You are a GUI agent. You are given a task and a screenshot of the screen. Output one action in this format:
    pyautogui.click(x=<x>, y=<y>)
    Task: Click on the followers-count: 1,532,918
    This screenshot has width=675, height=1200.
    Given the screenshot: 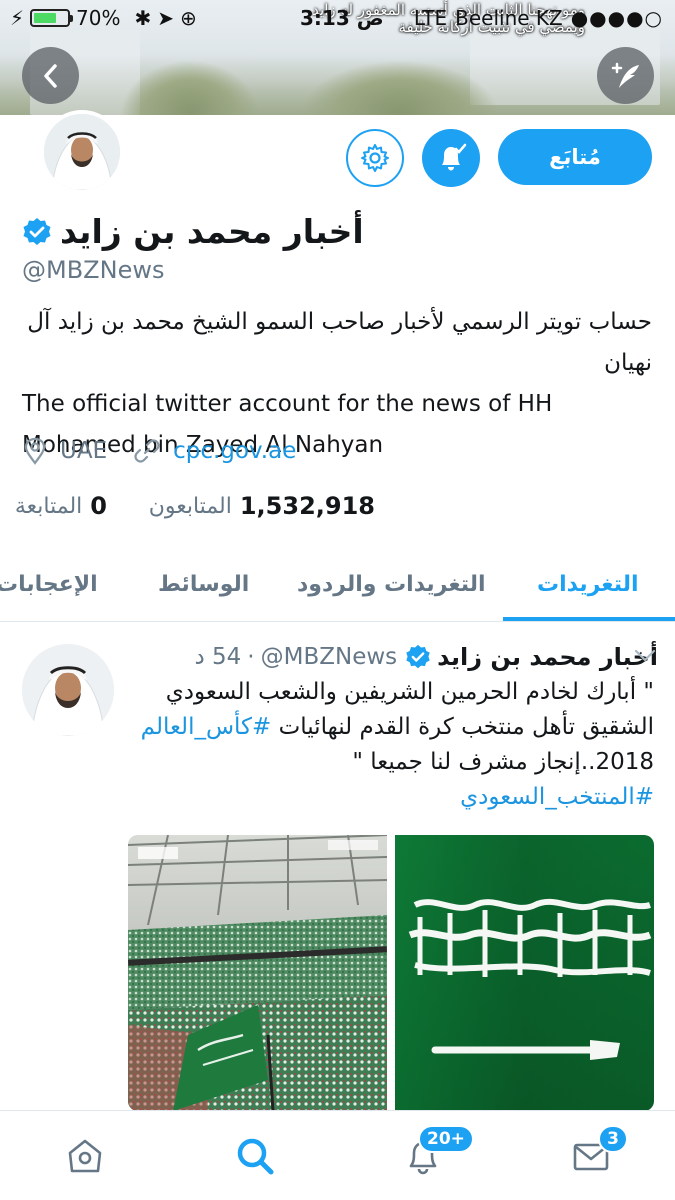 What is the action you would take?
    pyautogui.click(x=307, y=506)
    